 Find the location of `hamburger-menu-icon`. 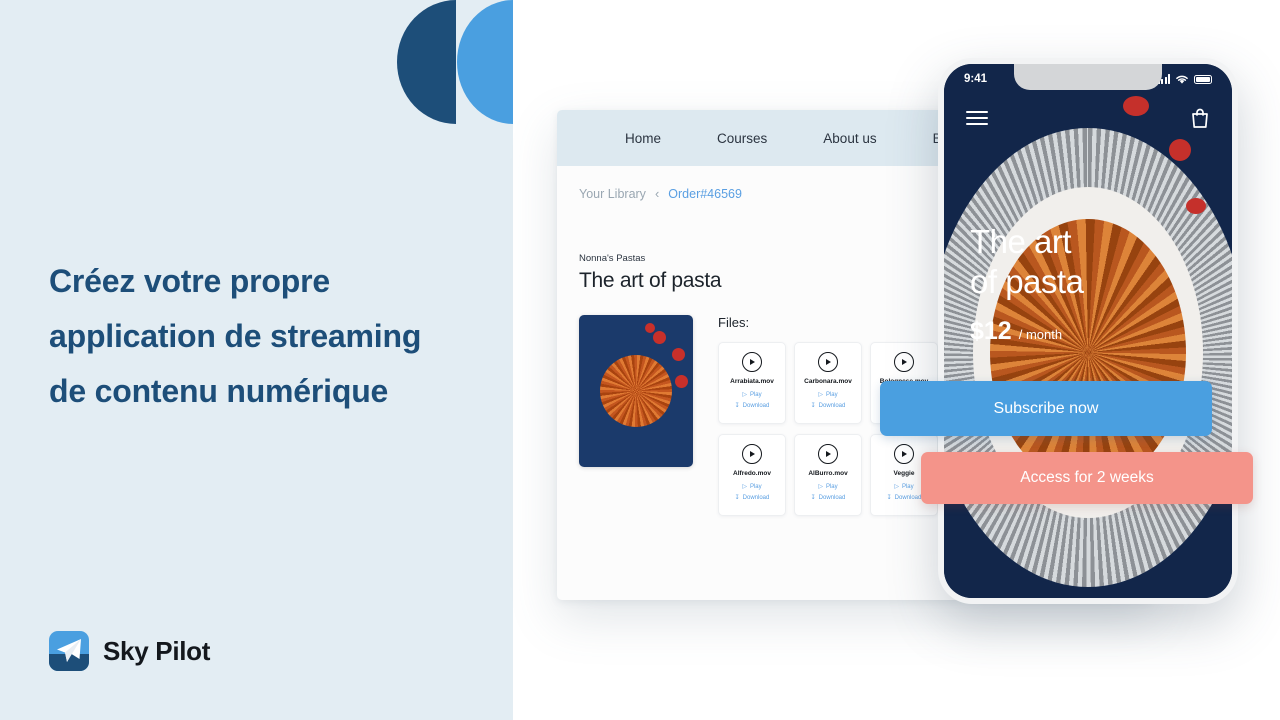

hamburger-menu-icon is located at coordinates (977, 118).